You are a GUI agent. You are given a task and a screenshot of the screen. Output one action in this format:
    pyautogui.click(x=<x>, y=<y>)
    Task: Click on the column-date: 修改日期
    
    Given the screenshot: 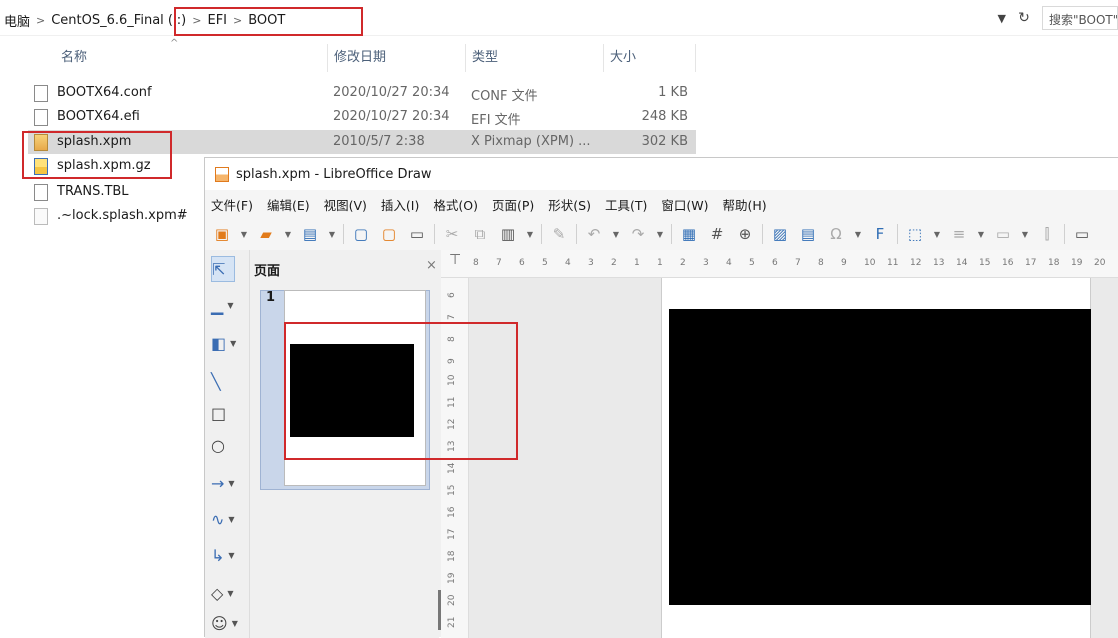 What is the action you would take?
    pyautogui.click(x=397, y=58)
    